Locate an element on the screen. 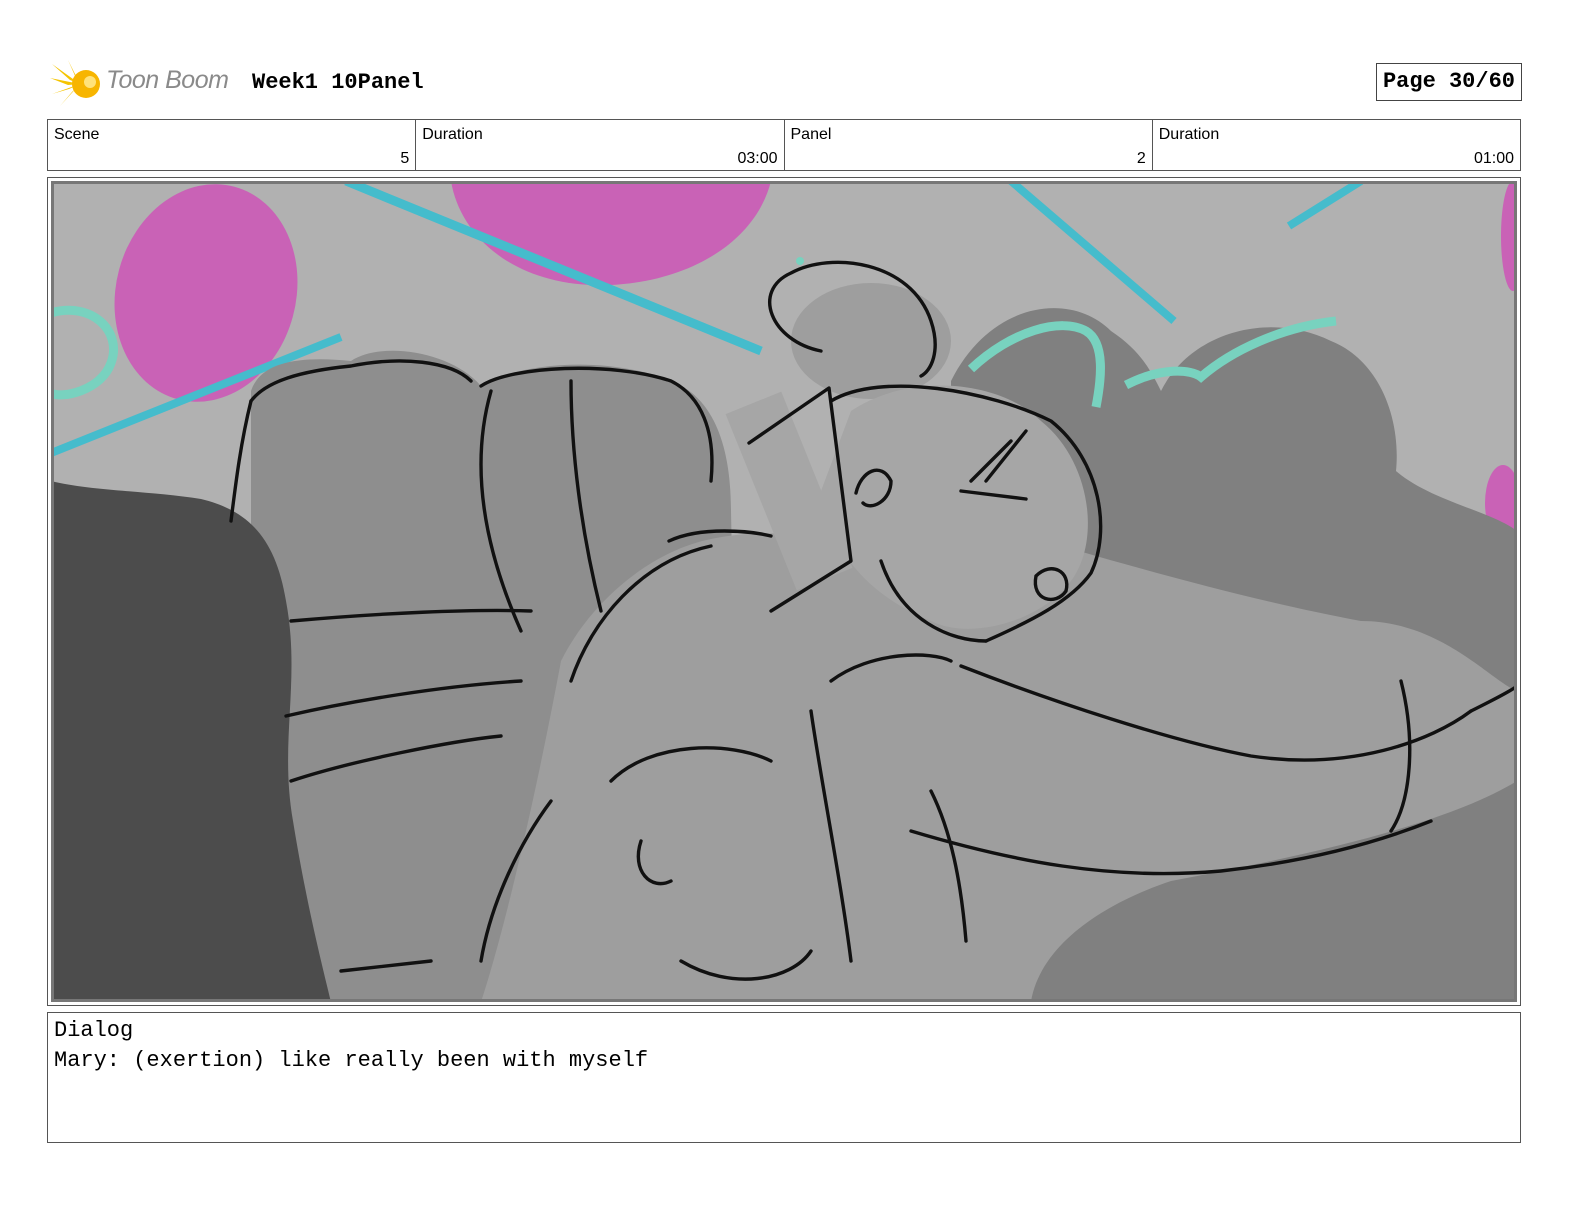 Image resolution: width=1582 pixels, height=1225 pixels. panel-duration-value: 01:00 is located at coordinates (1493, 158).